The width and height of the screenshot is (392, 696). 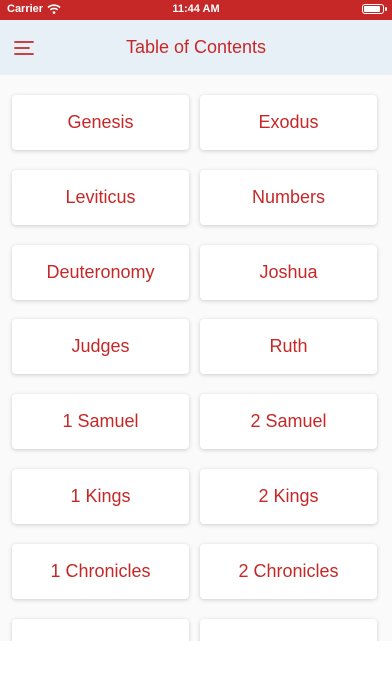 I want to click on nav-bar: Table of Contents, so click(x=196, y=47).